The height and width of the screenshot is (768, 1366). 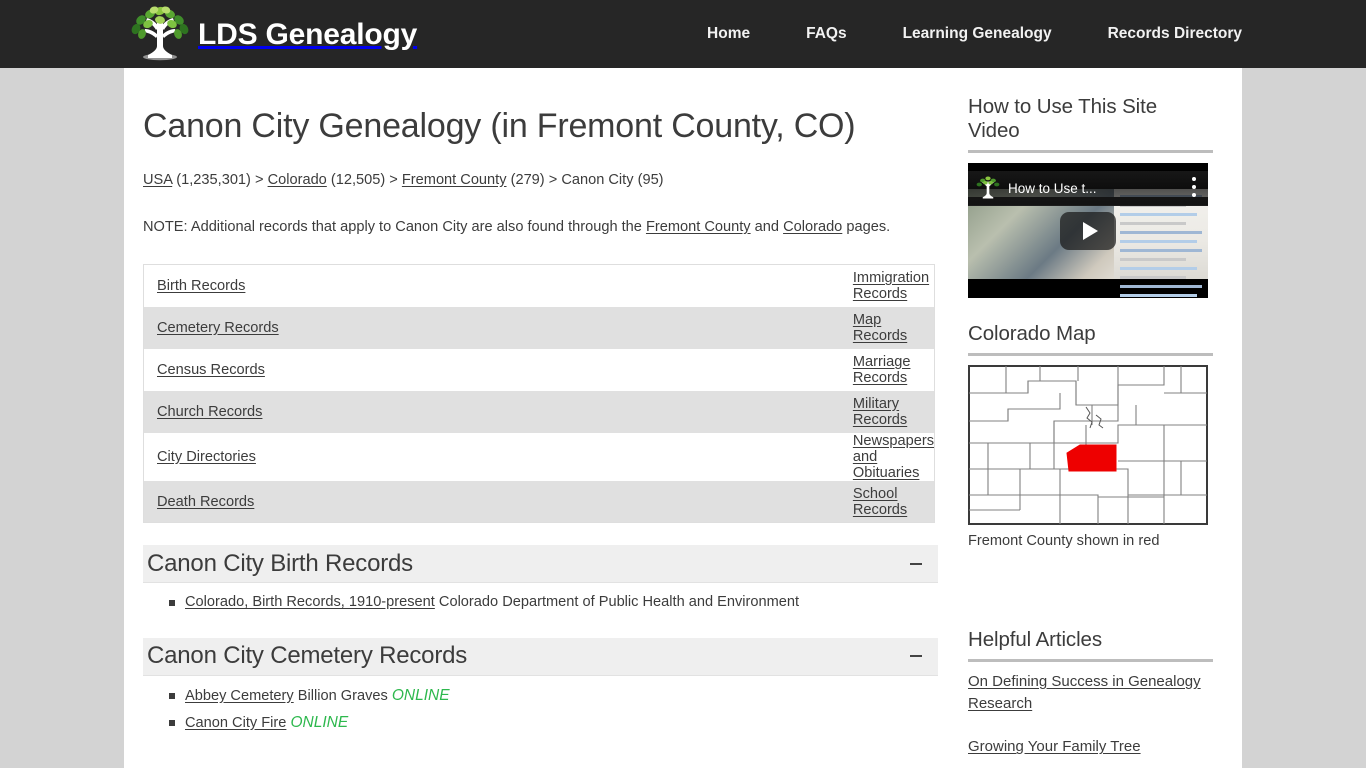 What do you see at coordinates (1090, 747) in the screenshot?
I see `article-link-growing-family-tree: Growing Your Family Tree` at bounding box center [1090, 747].